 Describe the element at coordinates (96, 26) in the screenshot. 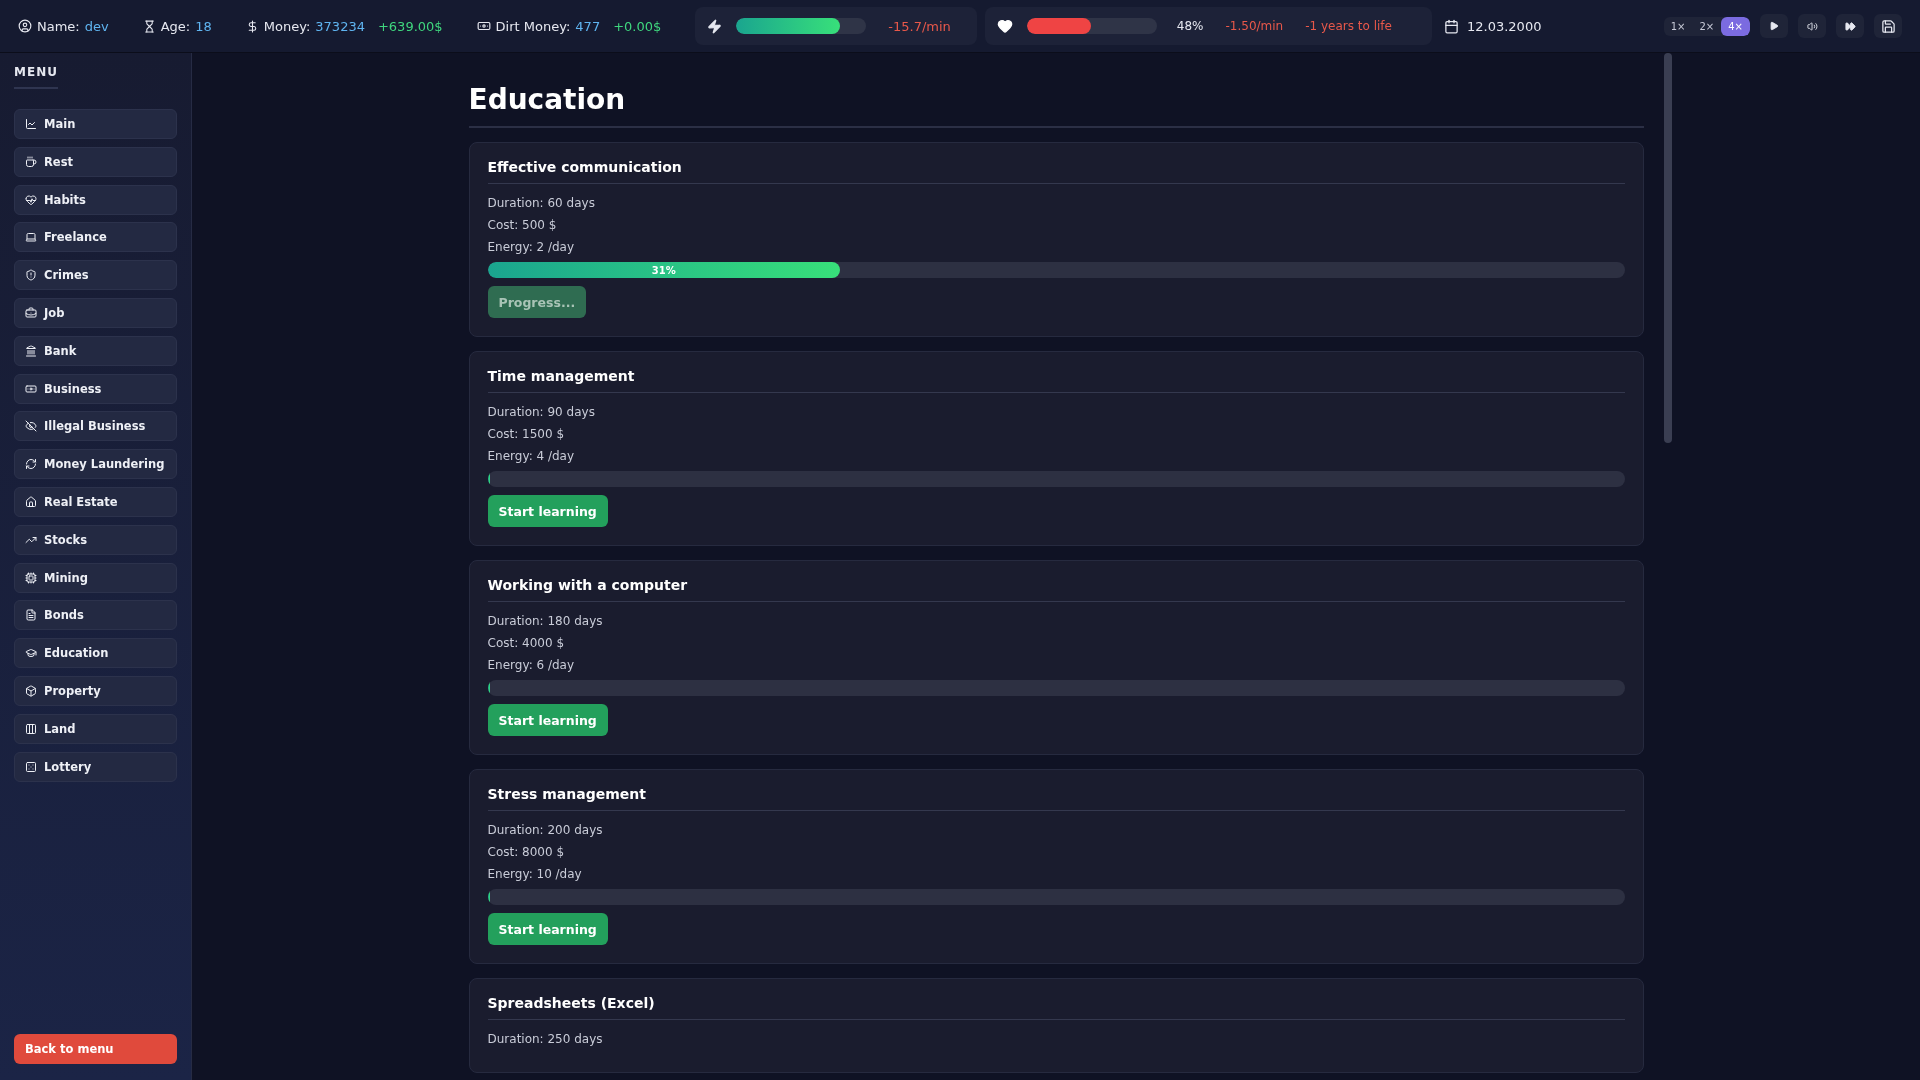

I see `name-value: dev` at that location.